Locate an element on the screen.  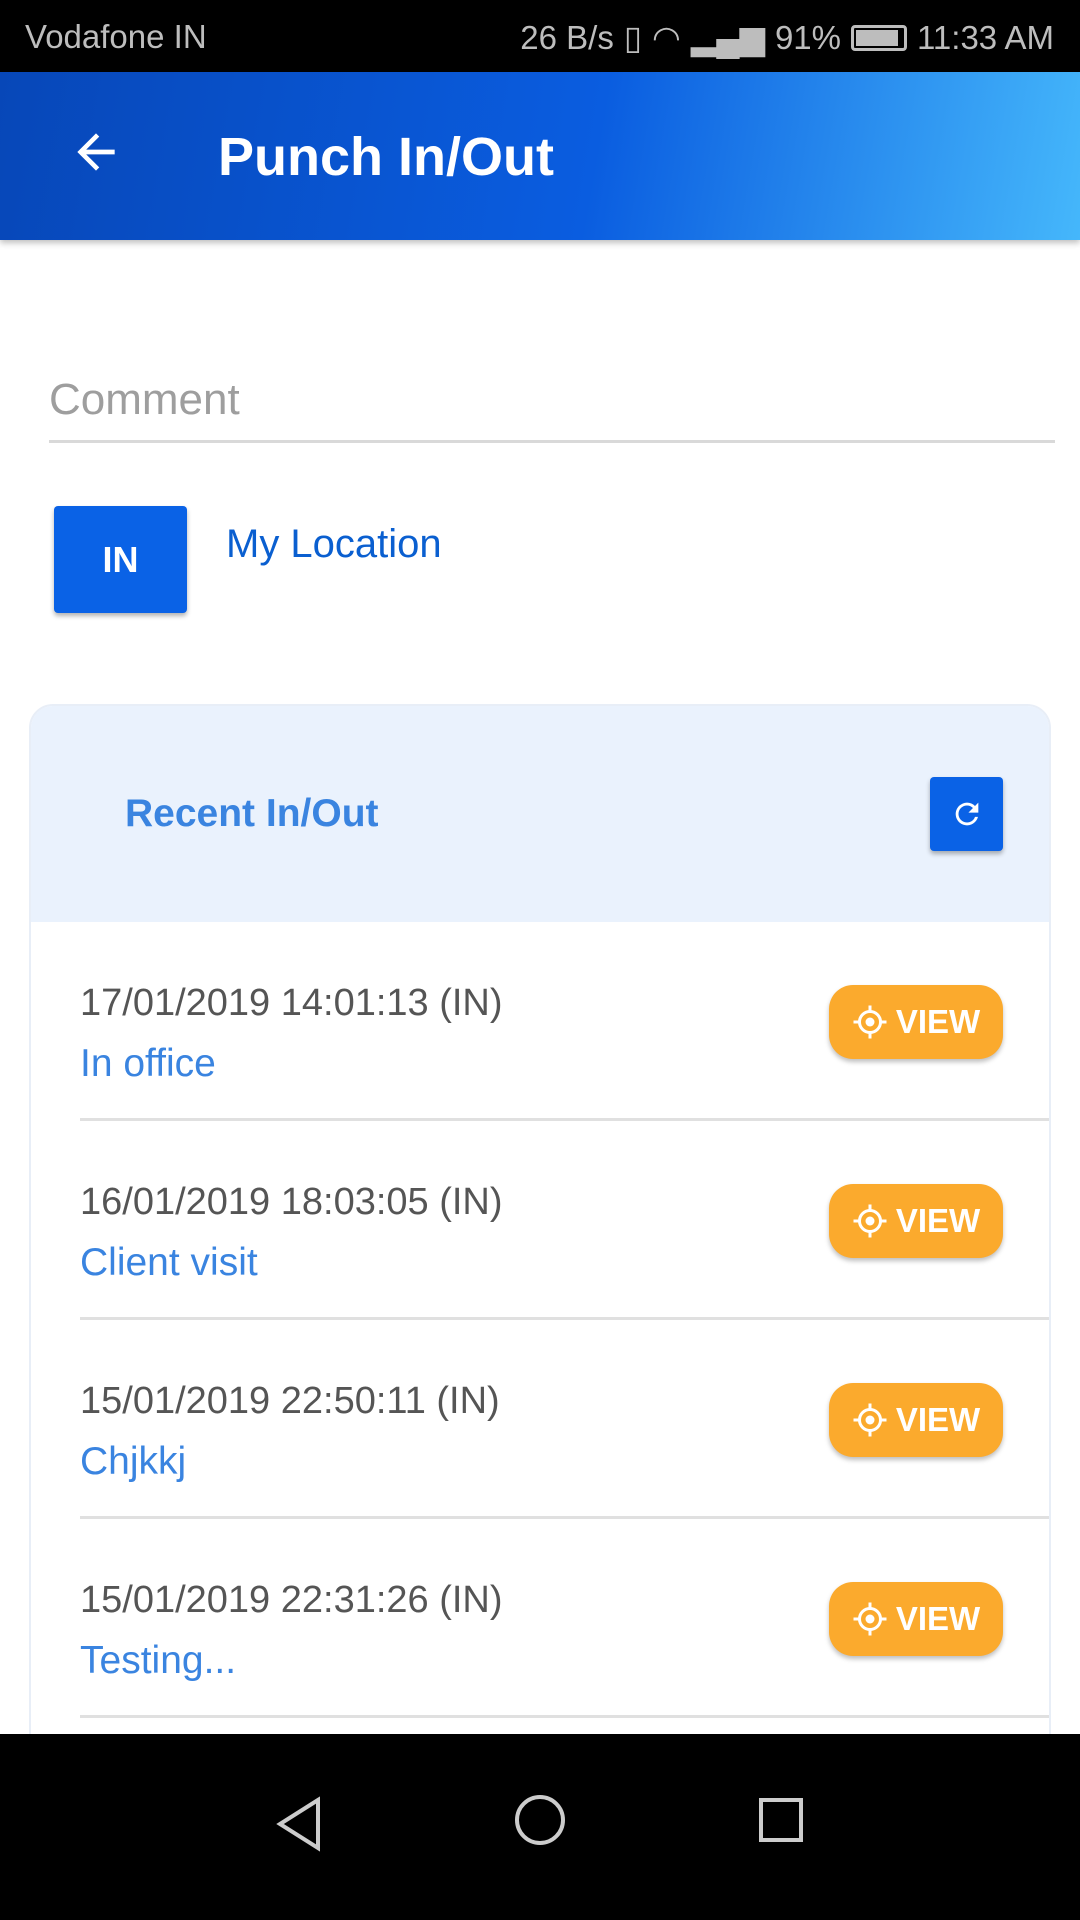
refresh-button is located at coordinates (966, 814).